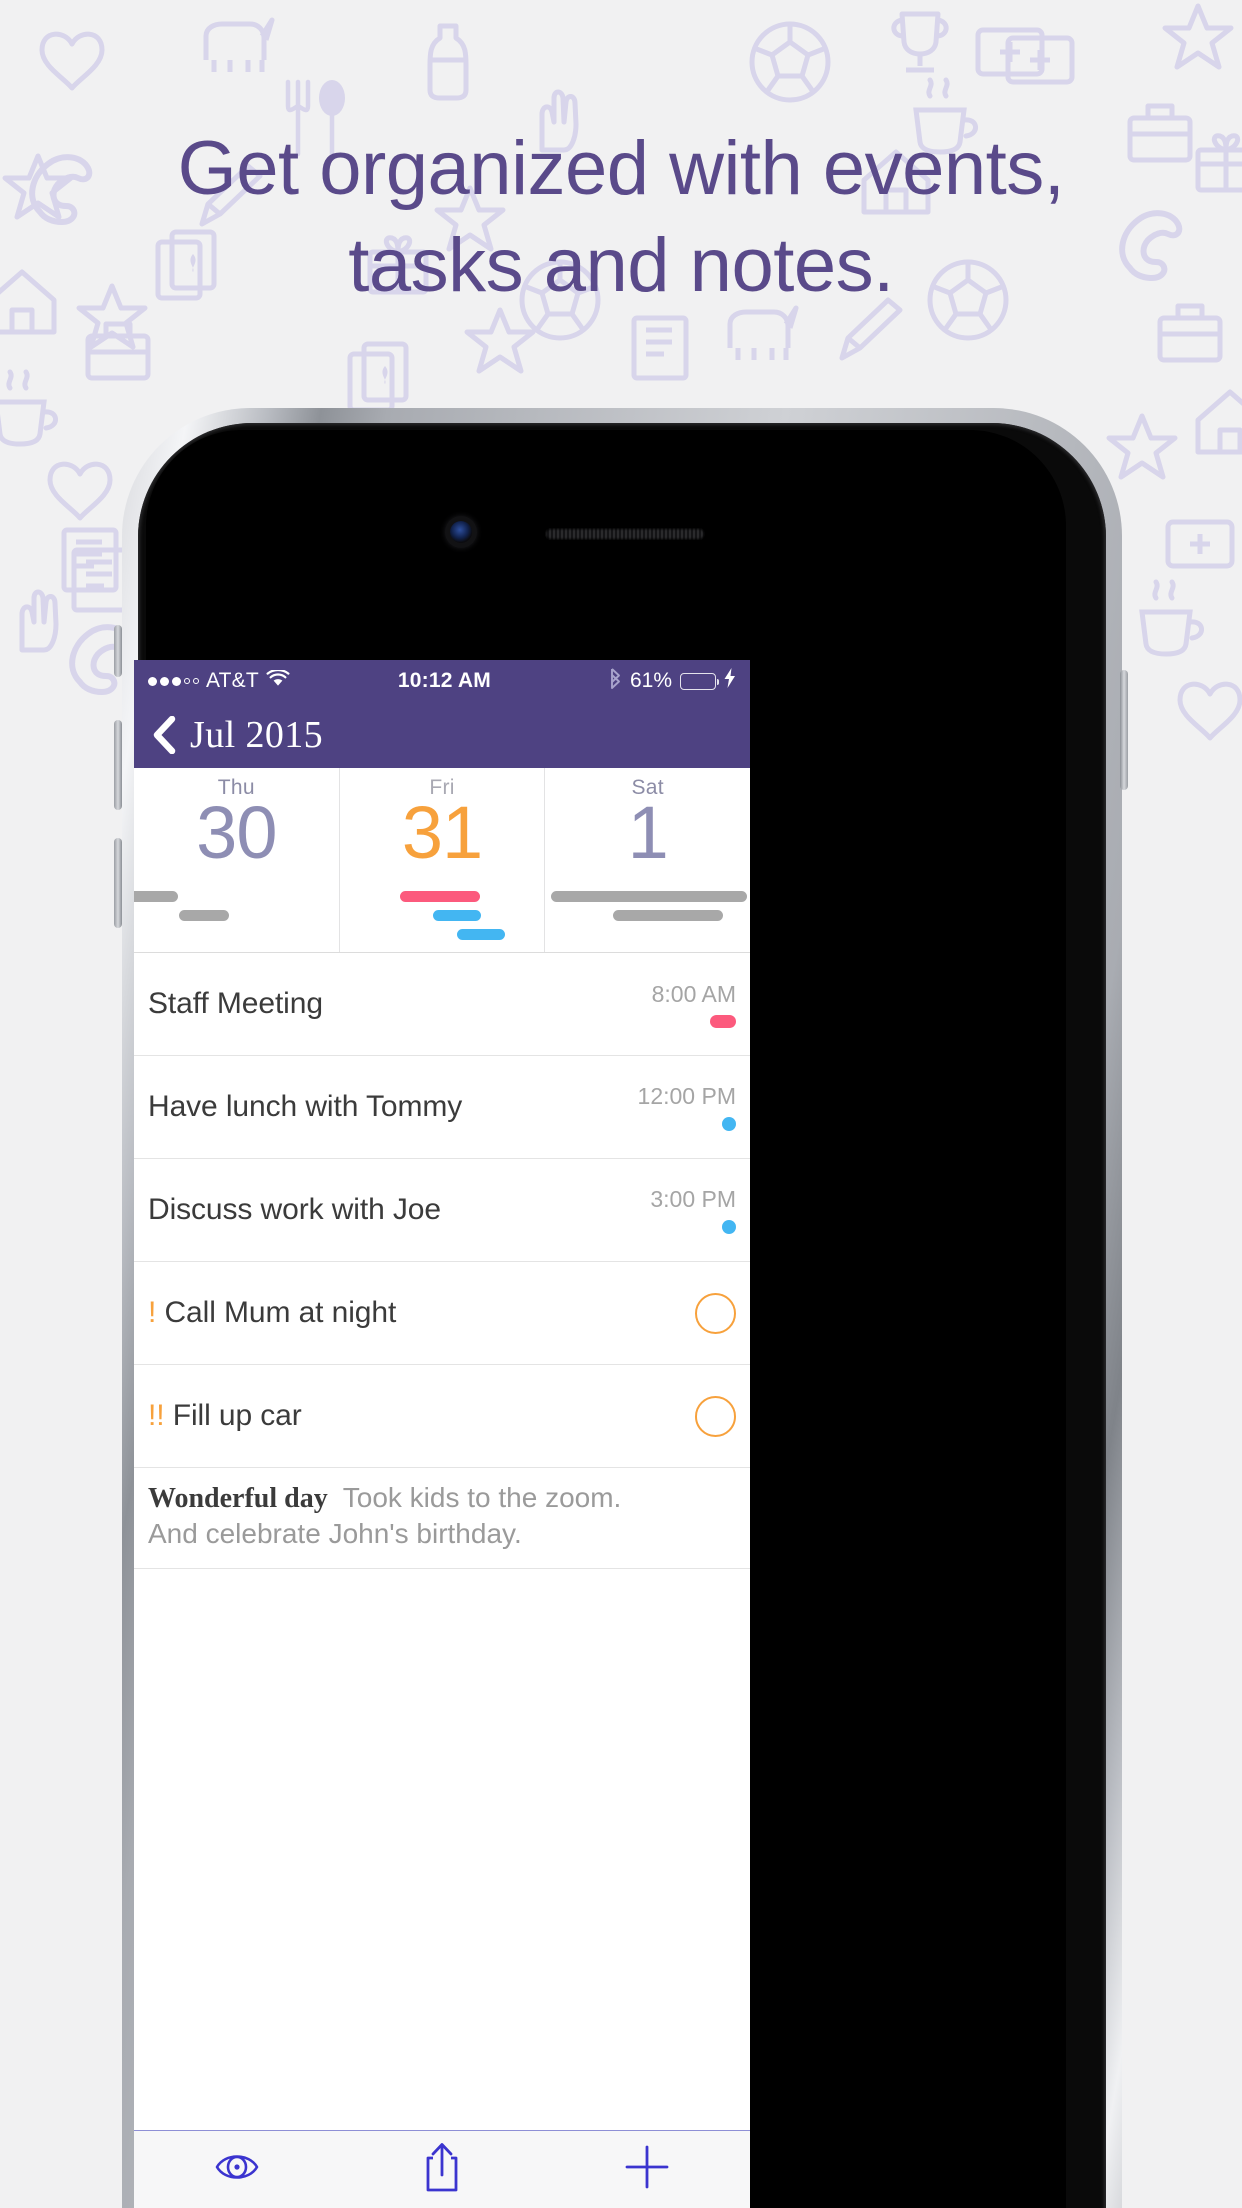  I want to click on task-row: !! Fill up car, so click(442, 1416).